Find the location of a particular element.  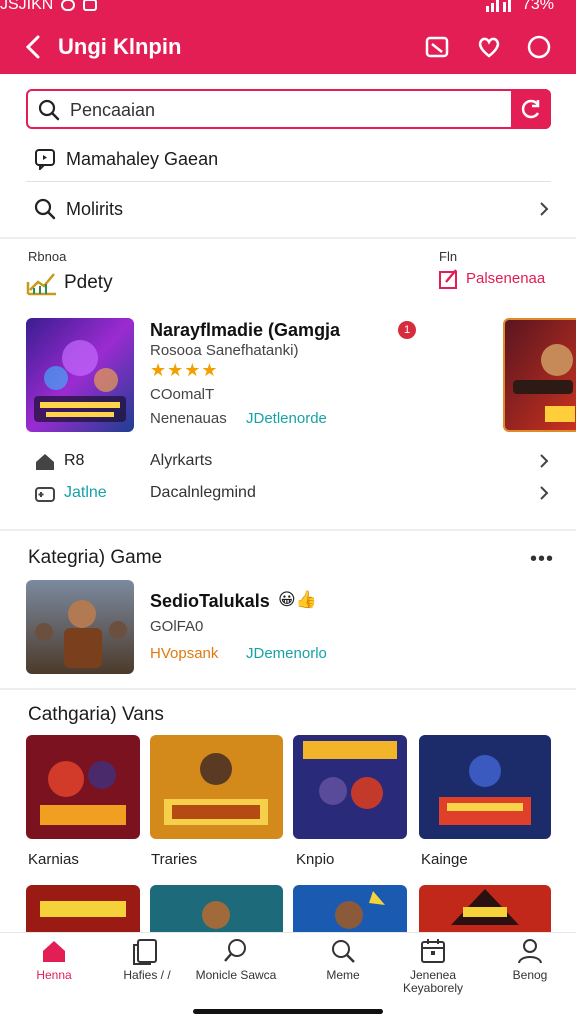

more-options-icon: ••• is located at coordinates (542, 559).